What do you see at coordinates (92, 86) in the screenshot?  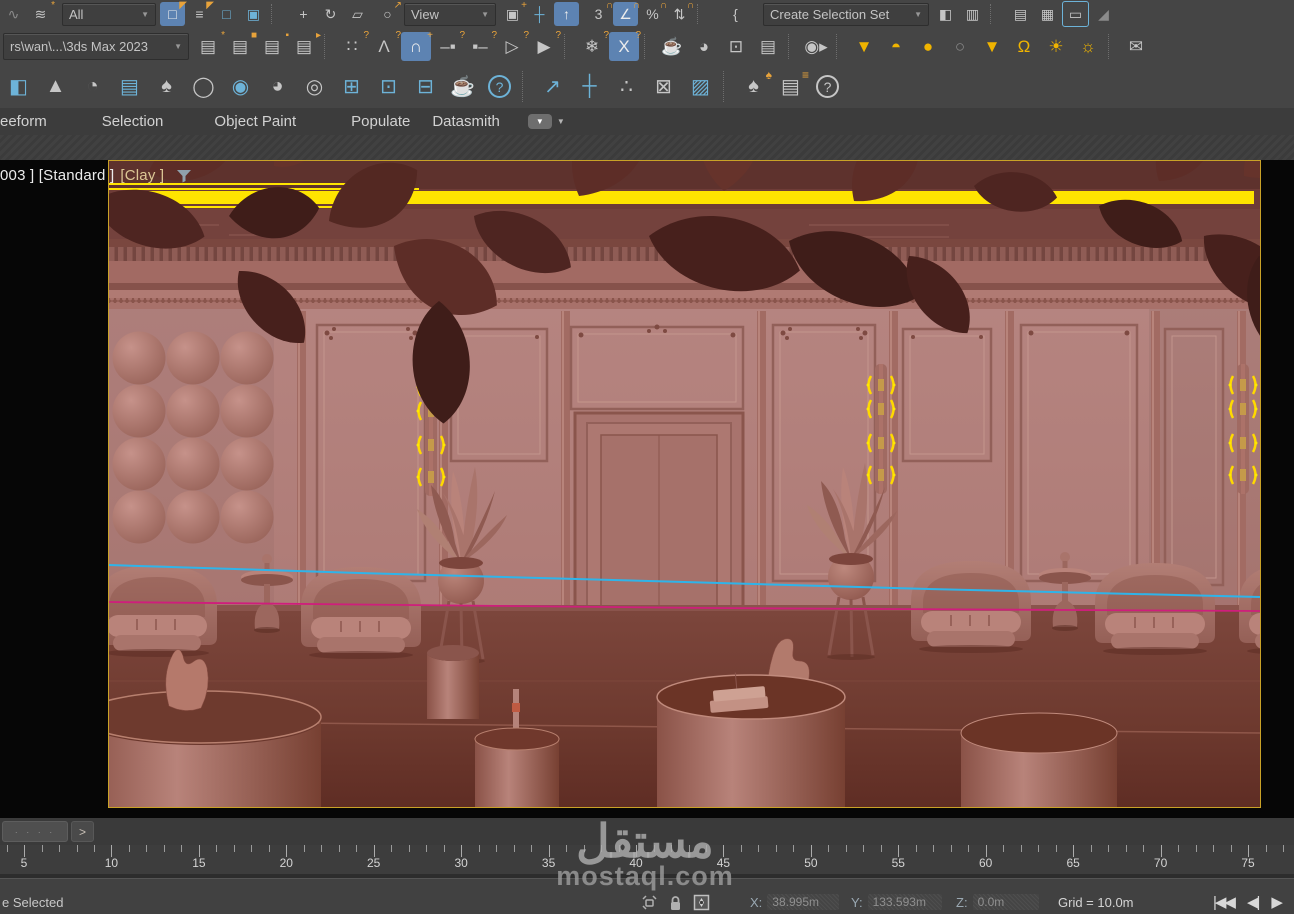 I see `boolean-saw-icon: ◔` at bounding box center [92, 86].